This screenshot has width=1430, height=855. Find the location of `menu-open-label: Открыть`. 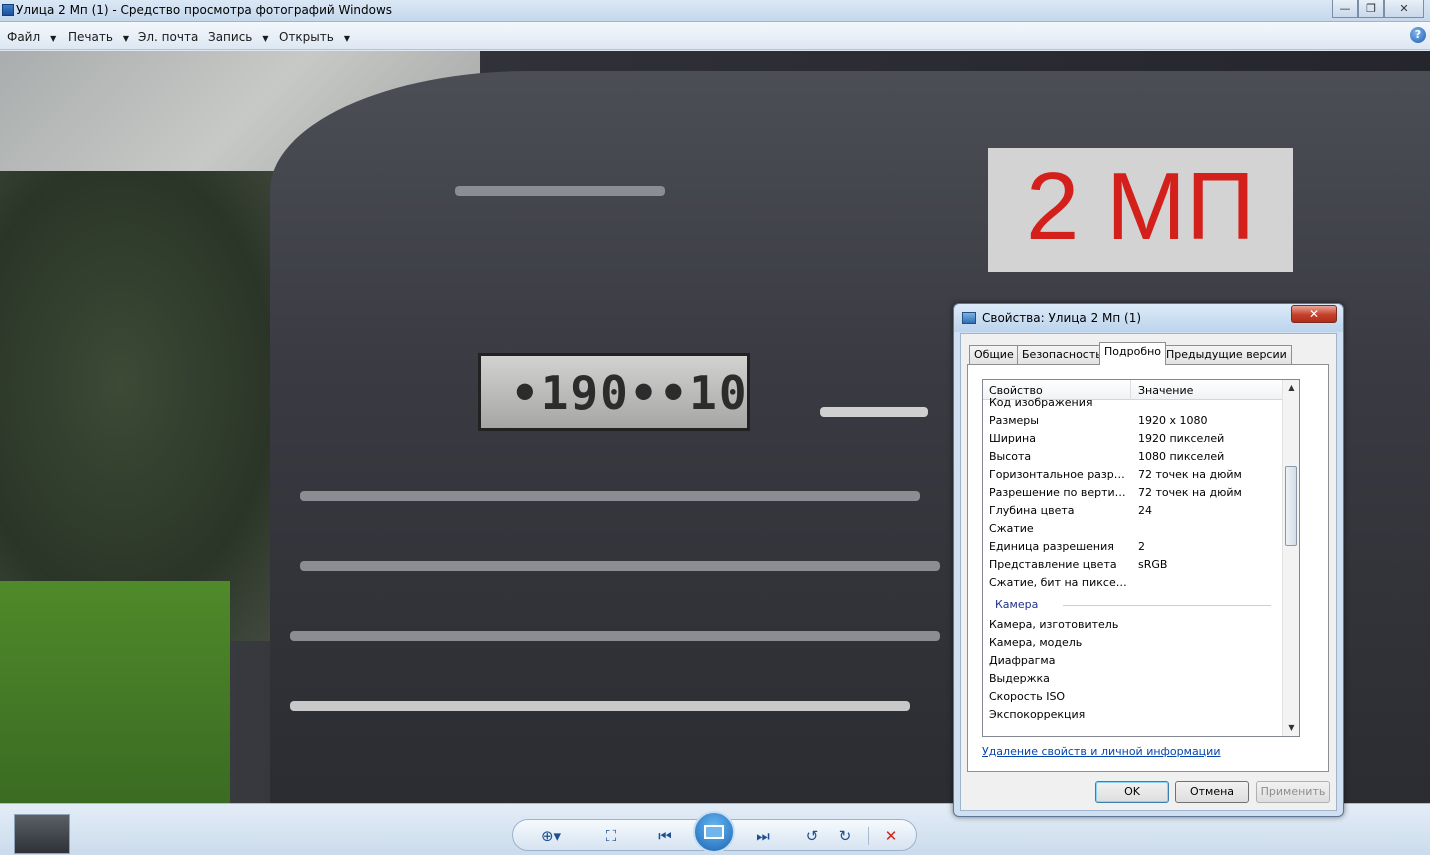

menu-open-label: Открыть is located at coordinates (306, 37).